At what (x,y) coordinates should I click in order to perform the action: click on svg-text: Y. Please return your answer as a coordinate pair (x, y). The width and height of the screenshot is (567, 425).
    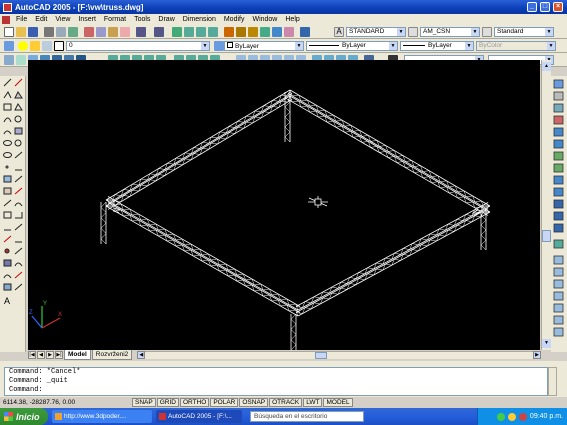
    Looking at the image, I should click on (45, 304).